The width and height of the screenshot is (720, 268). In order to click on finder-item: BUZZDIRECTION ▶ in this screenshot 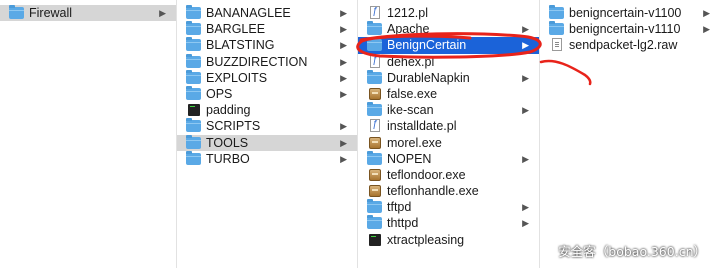, I will do `click(267, 61)`.